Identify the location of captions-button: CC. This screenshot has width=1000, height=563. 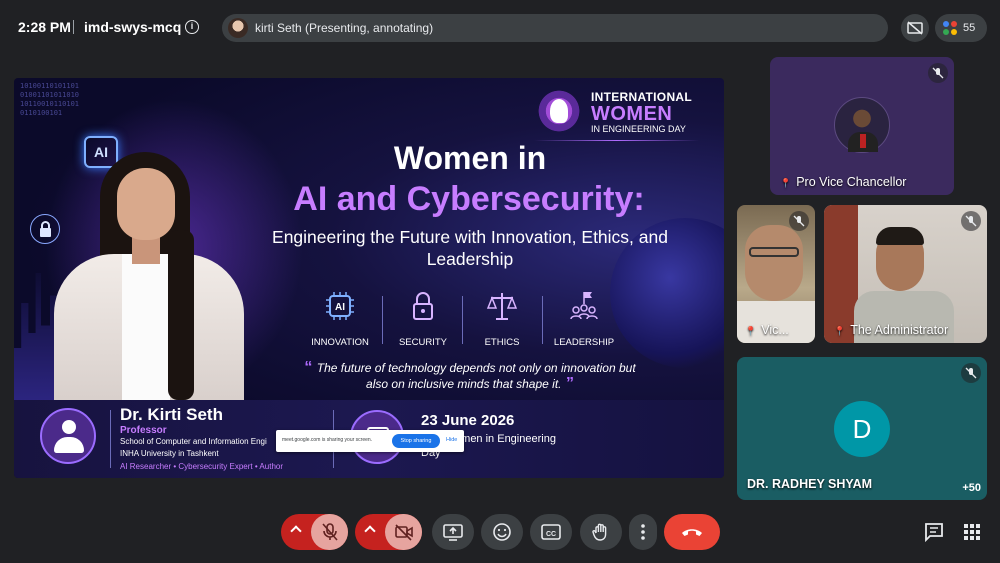
(551, 532).